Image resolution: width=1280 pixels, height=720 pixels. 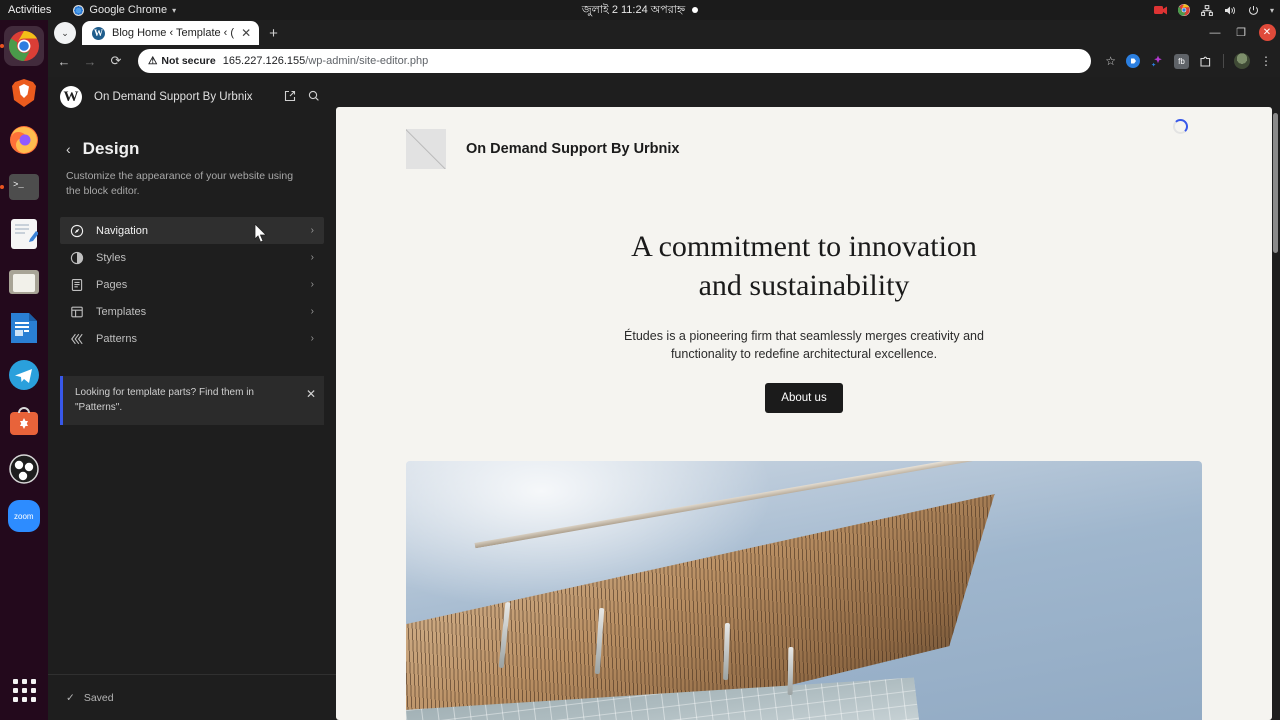 I want to click on save-status: ✓ Saved, so click(x=192, y=697).